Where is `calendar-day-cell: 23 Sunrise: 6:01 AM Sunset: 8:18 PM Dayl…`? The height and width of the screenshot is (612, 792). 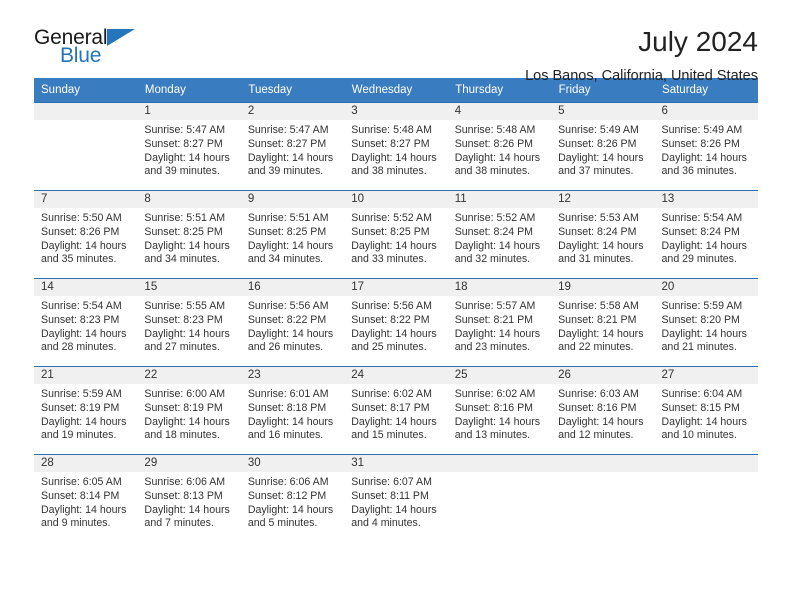 calendar-day-cell: 23 Sunrise: 6:01 AM Sunset: 8:18 PM Dayl… is located at coordinates (292, 410).